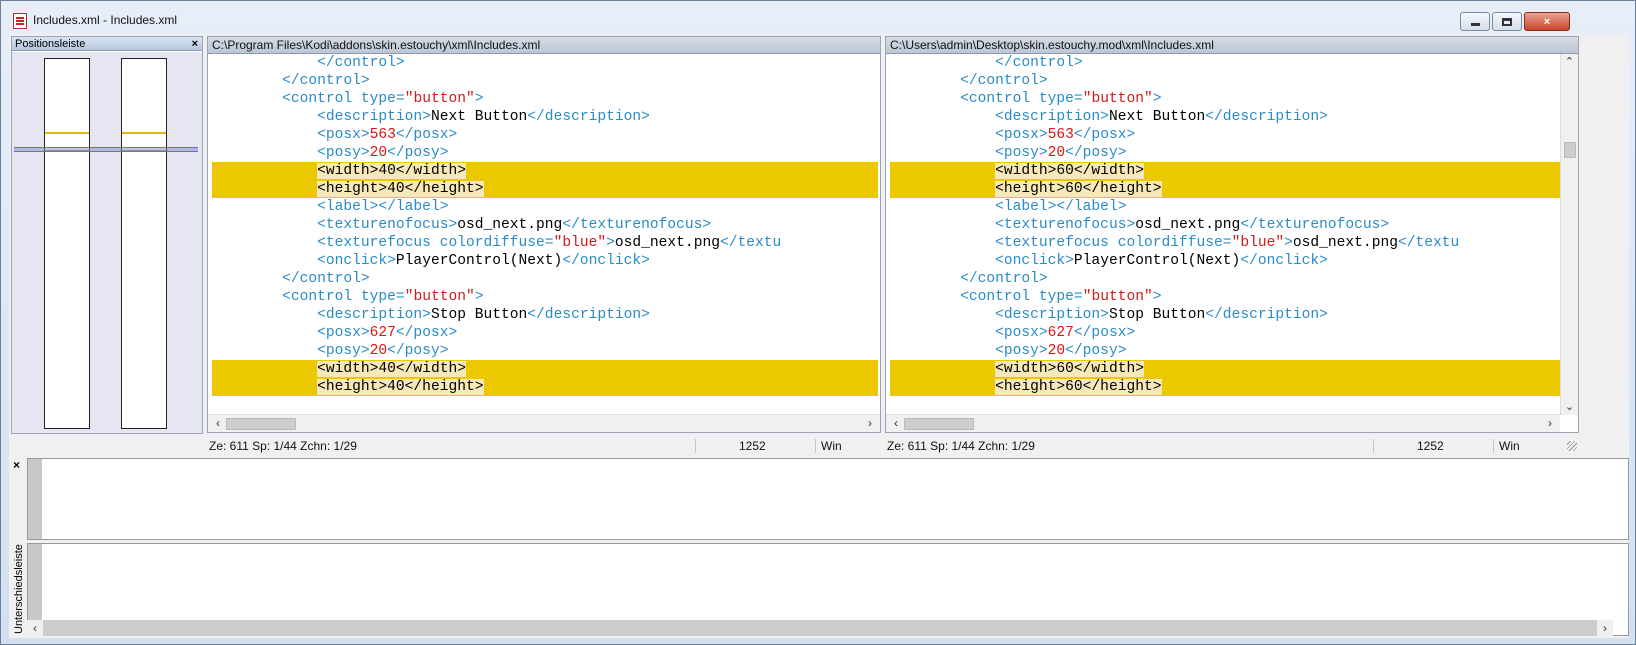 The height and width of the screenshot is (645, 1636). I want to click on right-vertical-scrollbar: ⌃ ⌄, so click(1569, 234).